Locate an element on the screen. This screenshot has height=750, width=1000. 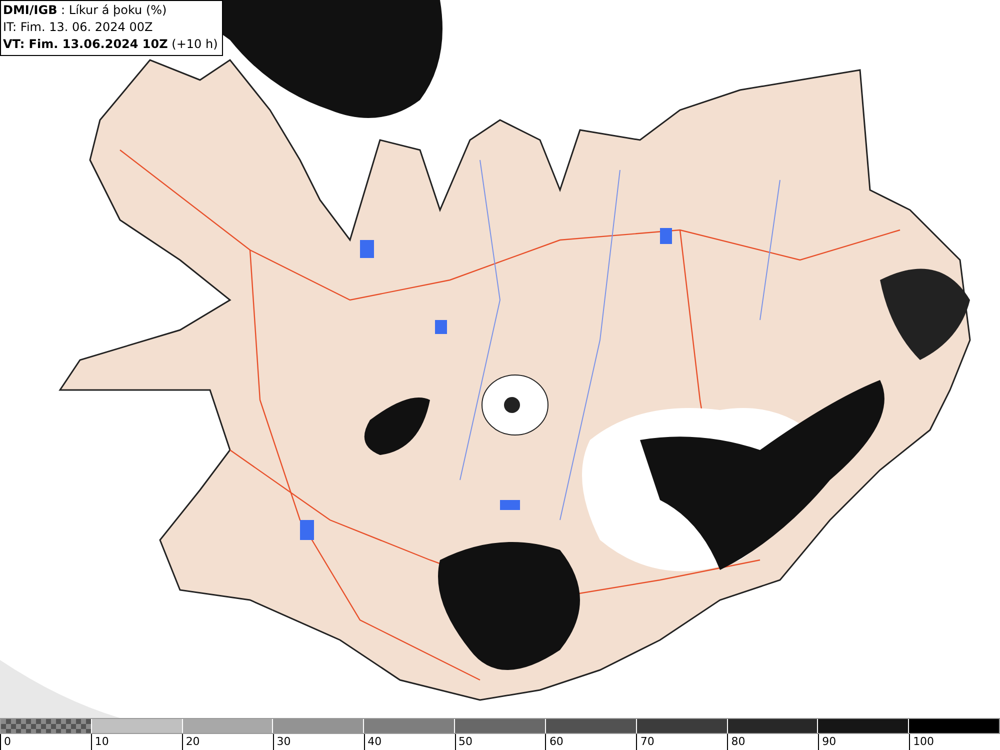
scale-label: 50 is located at coordinates (500, 742).